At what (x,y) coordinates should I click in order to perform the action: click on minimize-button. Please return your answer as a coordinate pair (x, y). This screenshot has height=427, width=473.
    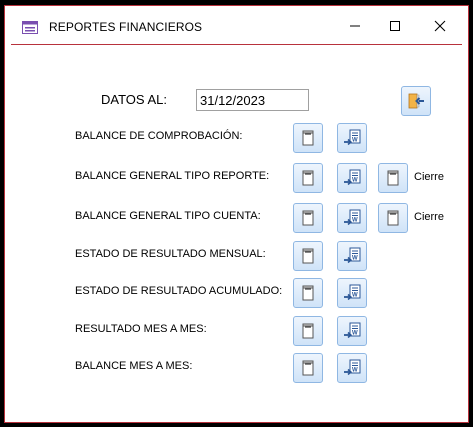
    Looking at the image, I should click on (355, 26).